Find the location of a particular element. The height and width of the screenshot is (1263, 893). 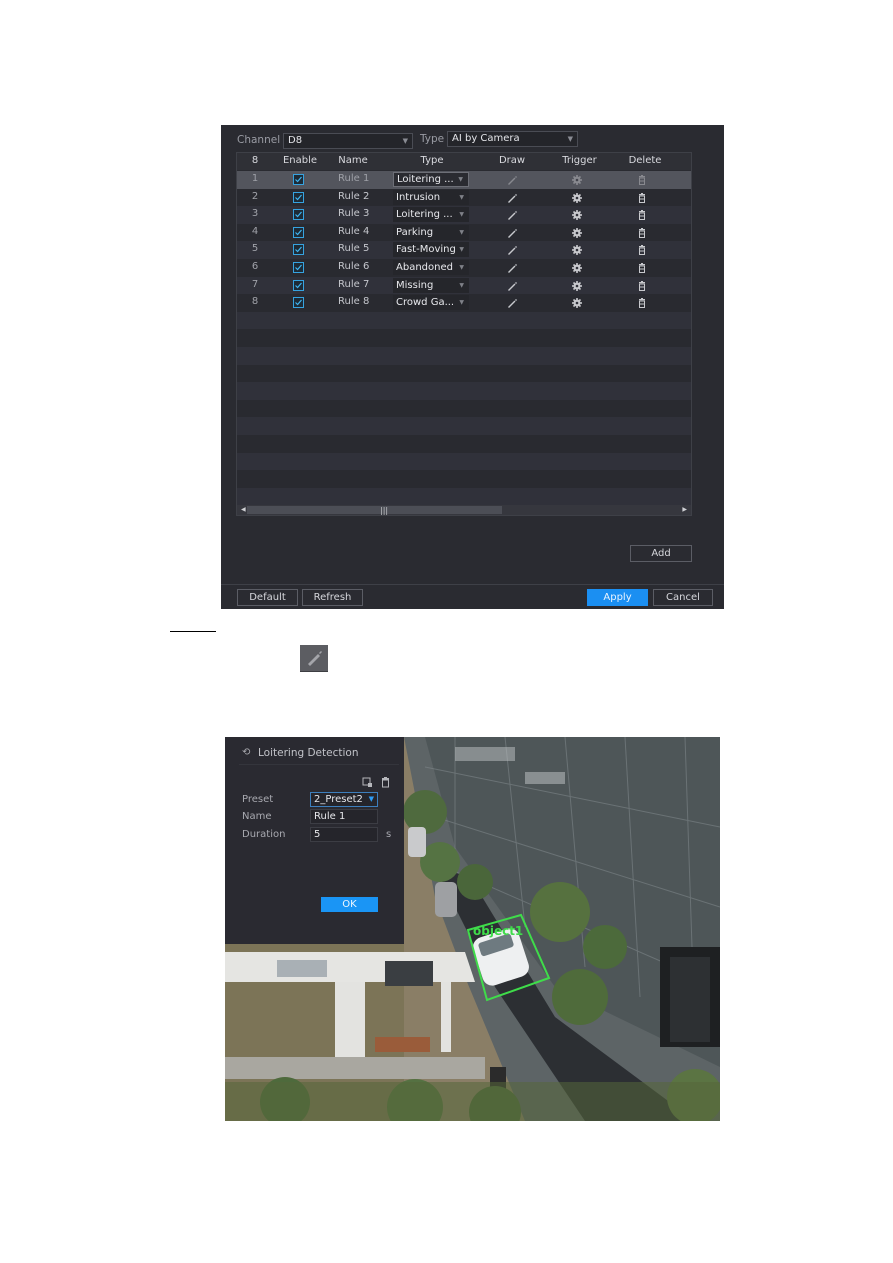

preset-value: 2_Preset2 is located at coordinates (338, 799).